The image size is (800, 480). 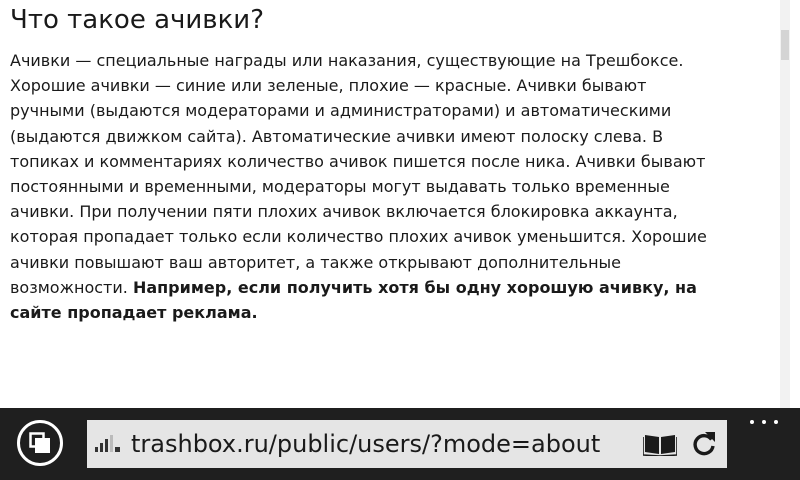 I want to click on scroll-thumb, so click(x=785, y=45).